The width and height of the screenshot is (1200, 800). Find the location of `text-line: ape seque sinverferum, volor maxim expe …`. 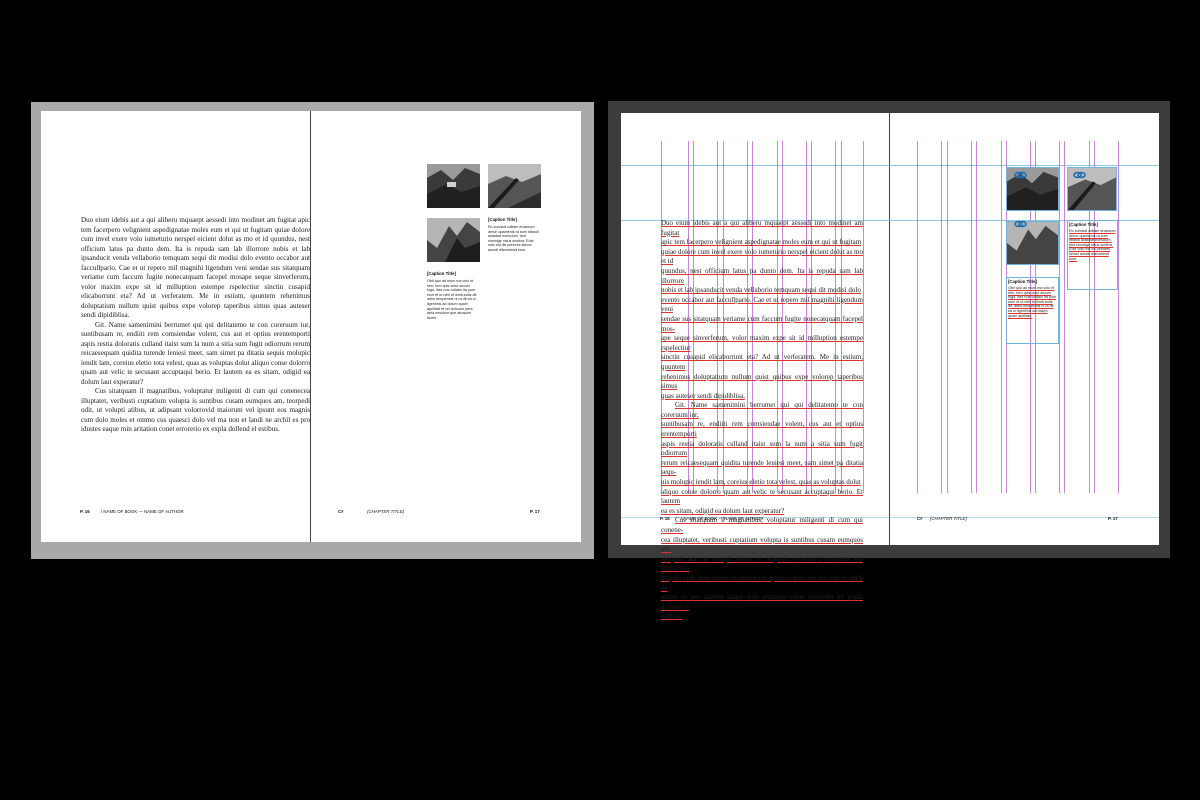

text-line: ape seque sinverferum, volor maxim expe … is located at coordinates (762, 343).